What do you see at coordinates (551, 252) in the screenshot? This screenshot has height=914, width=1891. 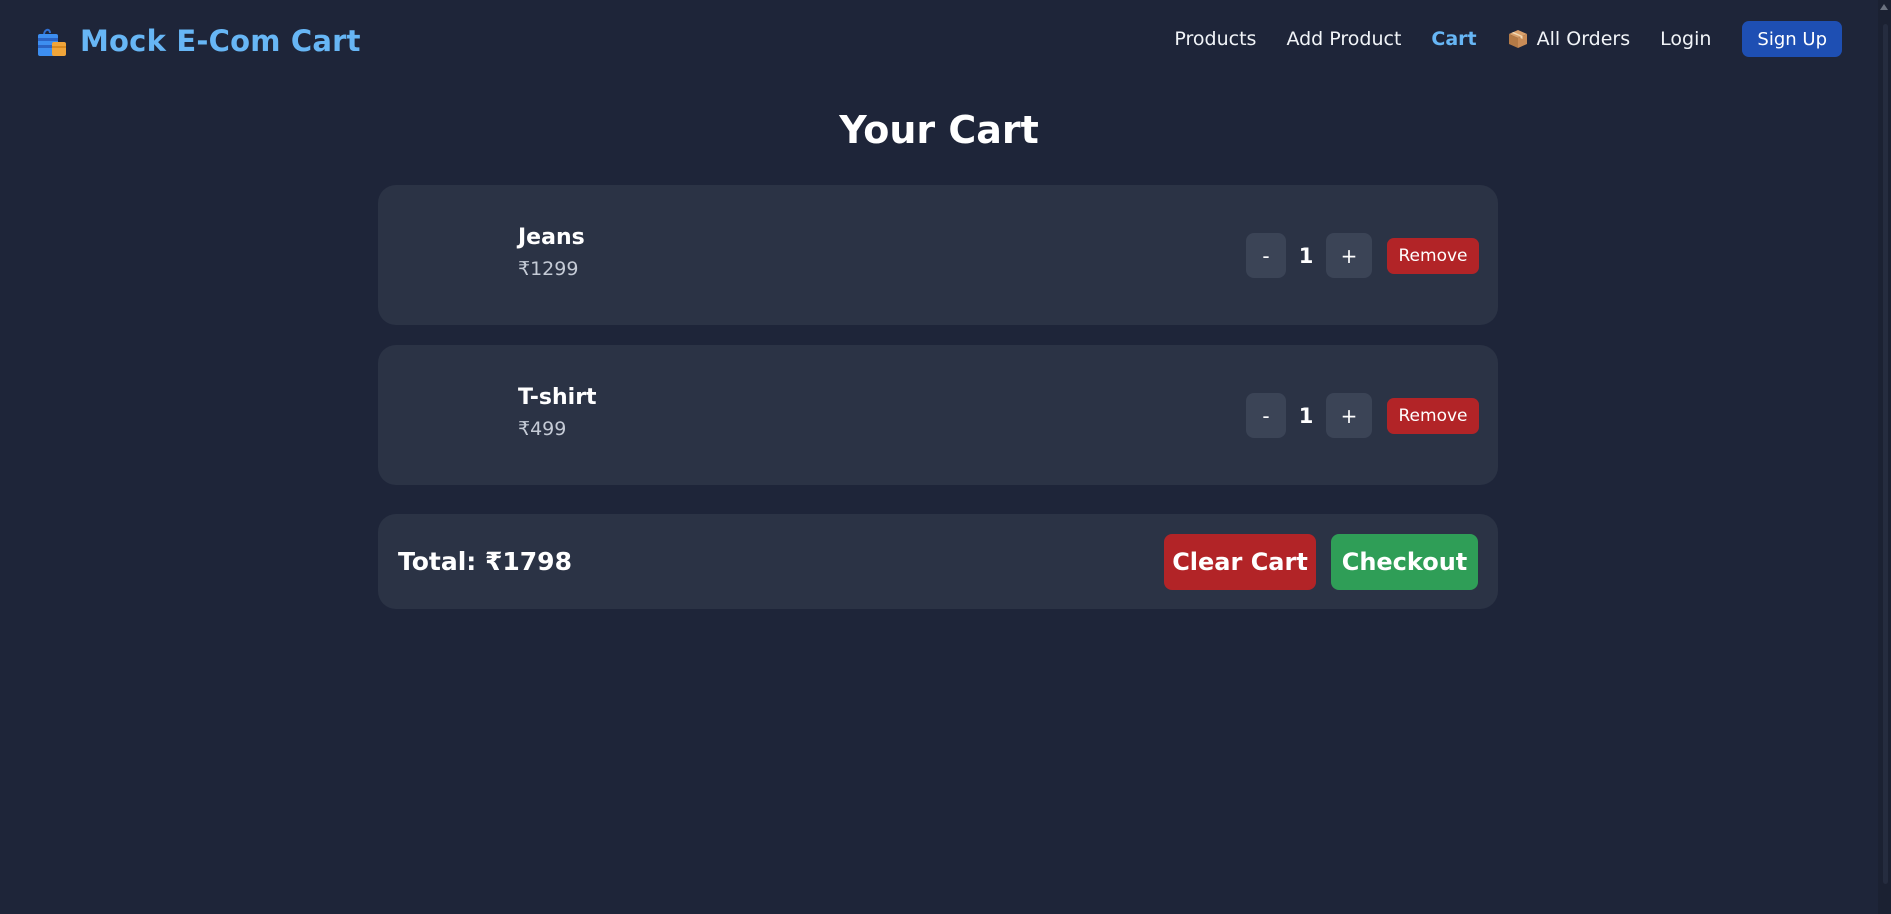 I see `item-info: Jeans ₹1299` at bounding box center [551, 252].